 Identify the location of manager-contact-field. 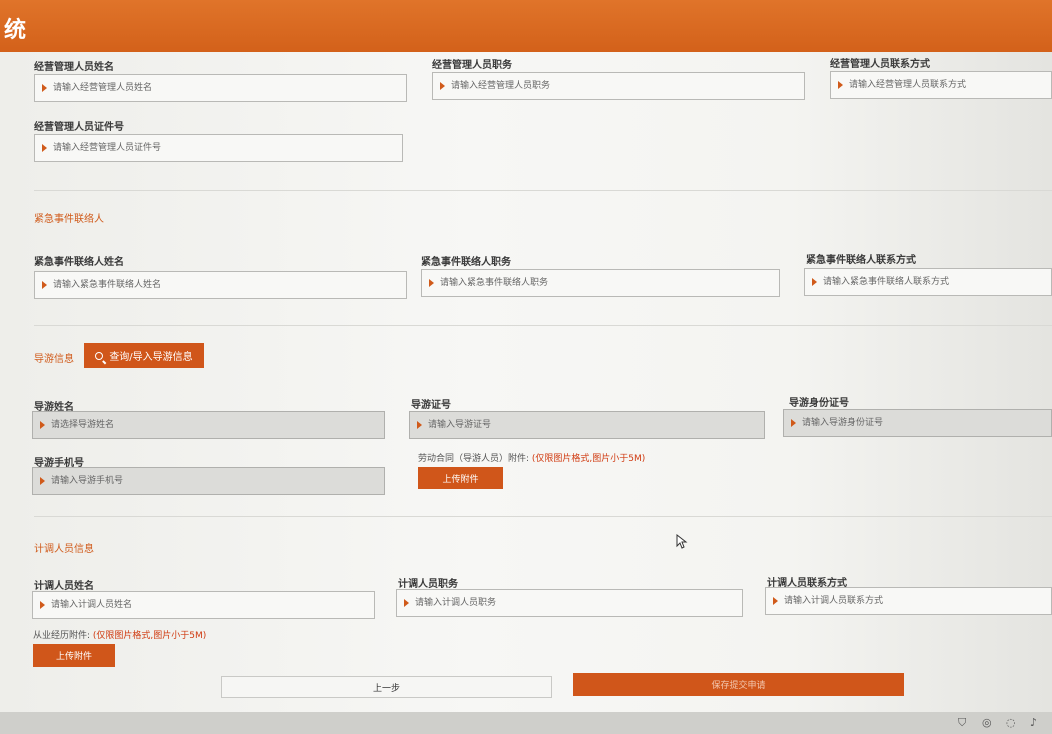
(941, 85).